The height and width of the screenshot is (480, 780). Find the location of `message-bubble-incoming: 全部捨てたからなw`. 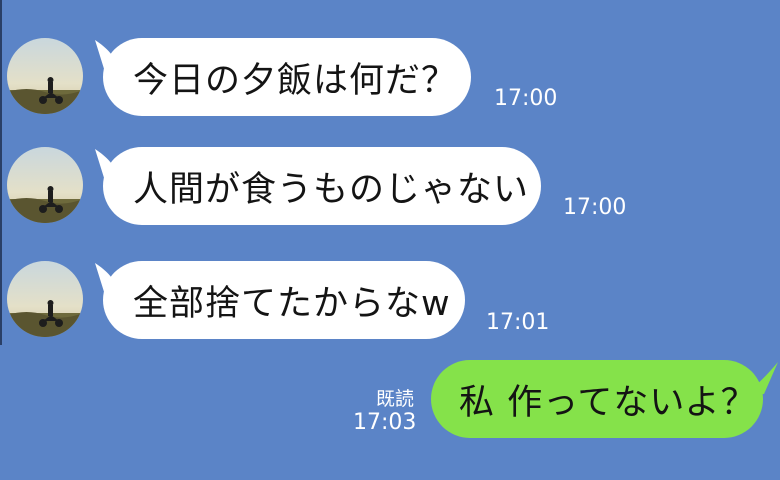

message-bubble-incoming: 全部捨てたからなw is located at coordinates (284, 300).